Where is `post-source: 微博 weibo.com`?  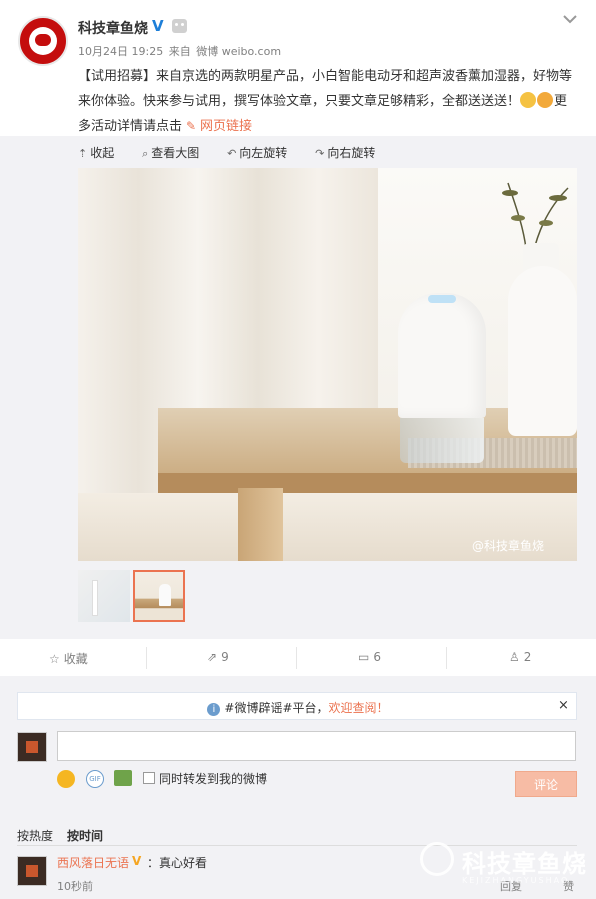 post-source: 微博 weibo.com is located at coordinates (238, 51).